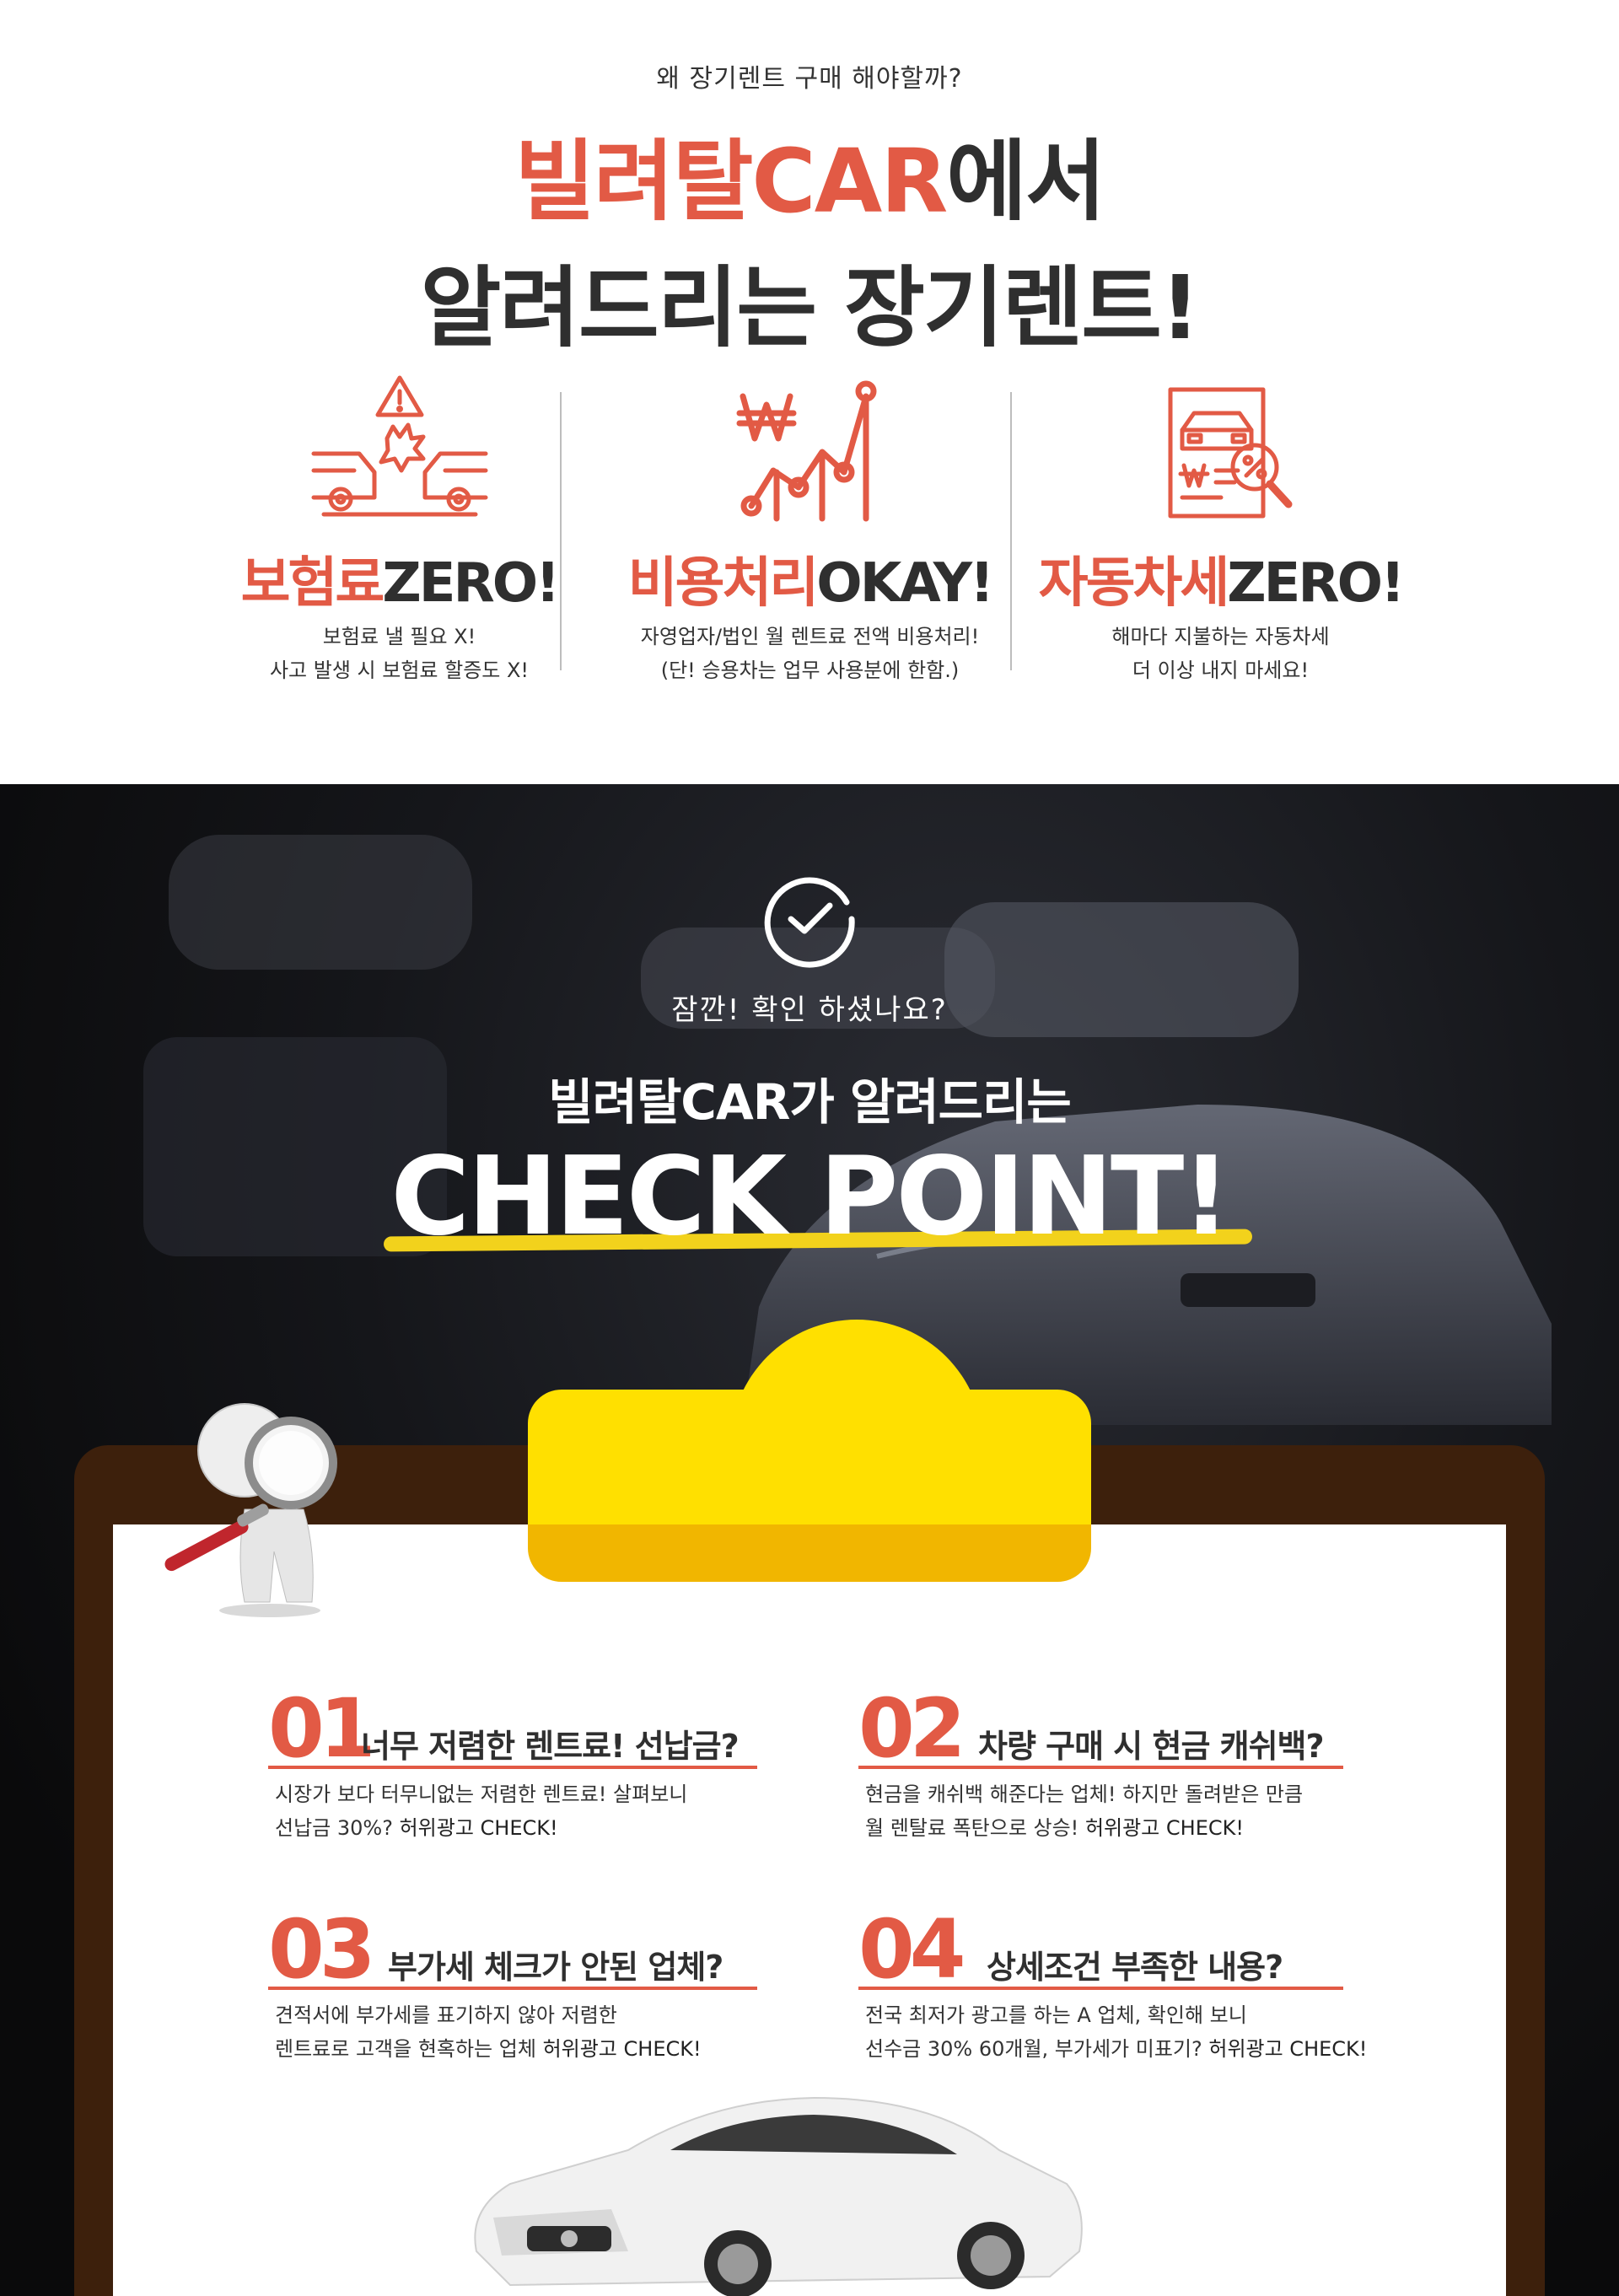 Image resolution: width=1619 pixels, height=2296 pixels. I want to click on point-number: 03, so click(322, 1949).